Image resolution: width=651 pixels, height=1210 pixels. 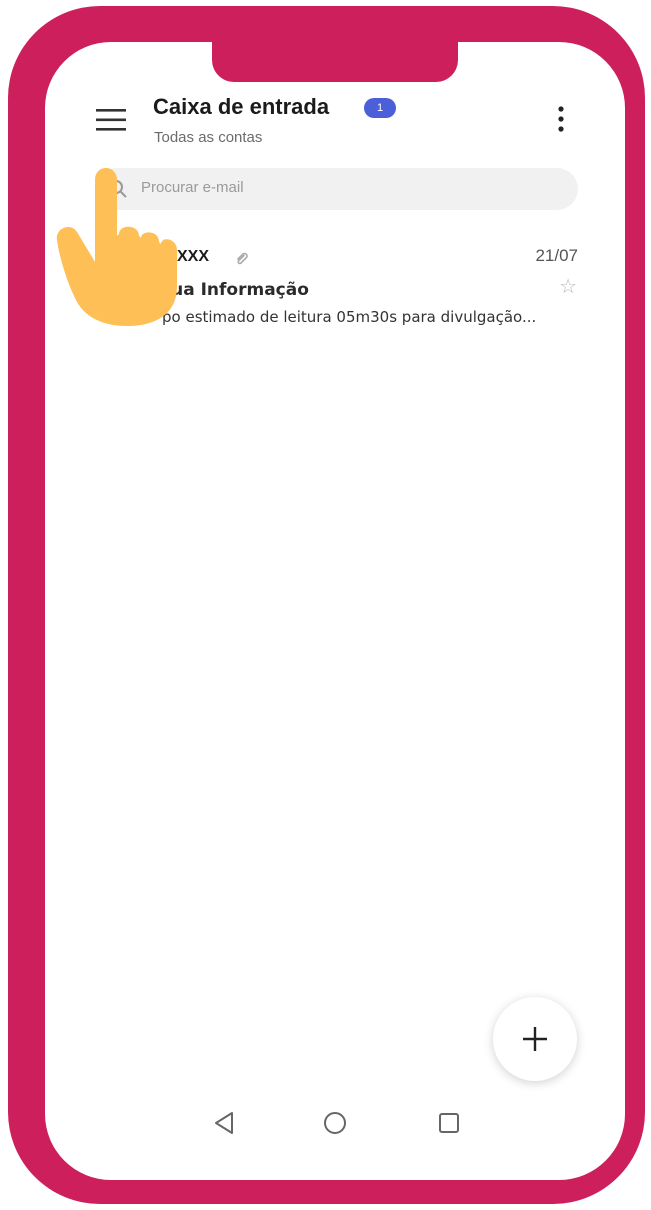 I want to click on compose-button, so click(x=535, y=1039).